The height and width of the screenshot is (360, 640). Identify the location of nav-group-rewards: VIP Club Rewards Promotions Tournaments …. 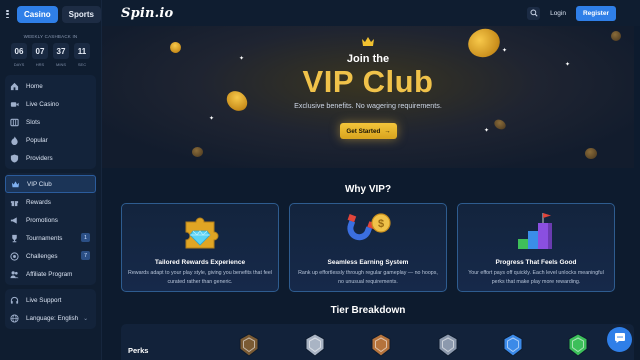
(50, 229).